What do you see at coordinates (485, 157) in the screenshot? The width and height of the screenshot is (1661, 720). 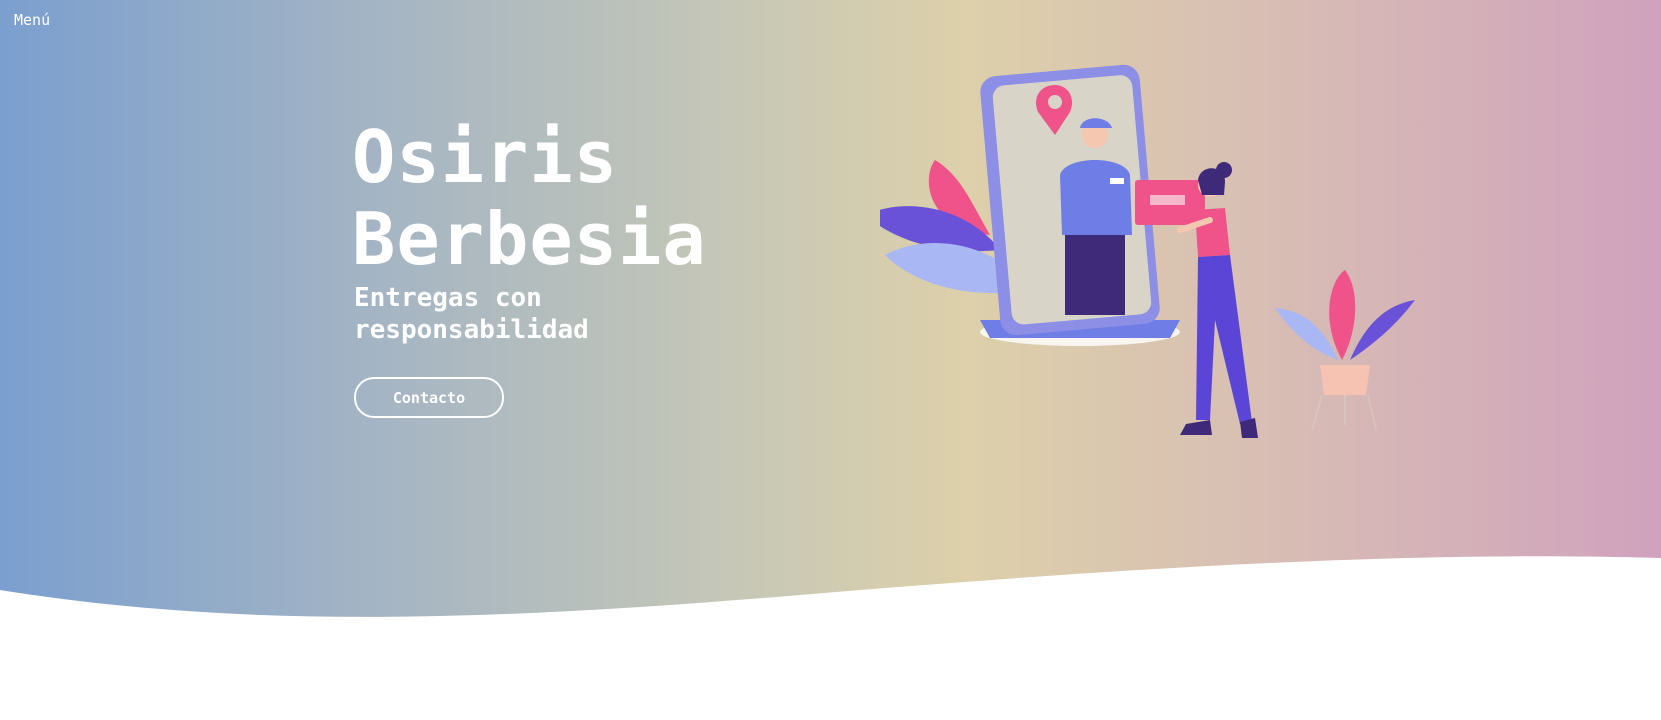 I see `hero-title-line1: Osiris` at bounding box center [485, 157].